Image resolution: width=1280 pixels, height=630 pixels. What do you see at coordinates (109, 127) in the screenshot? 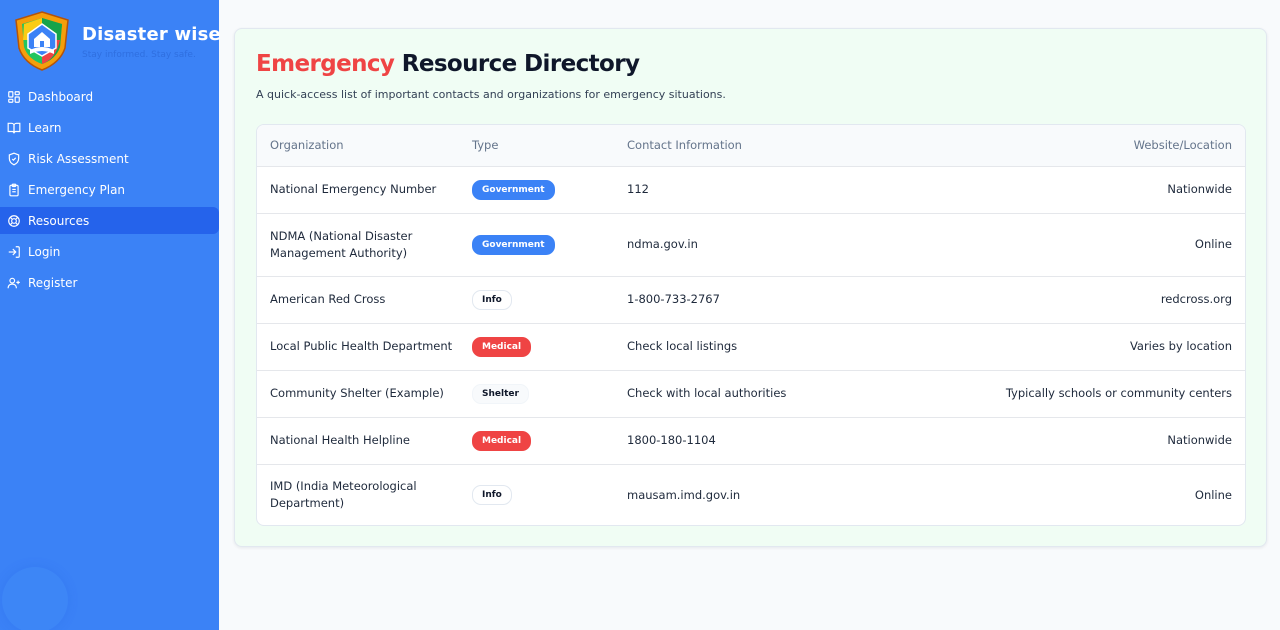
I see `sidebar-item-learn: Learn` at bounding box center [109, 127].